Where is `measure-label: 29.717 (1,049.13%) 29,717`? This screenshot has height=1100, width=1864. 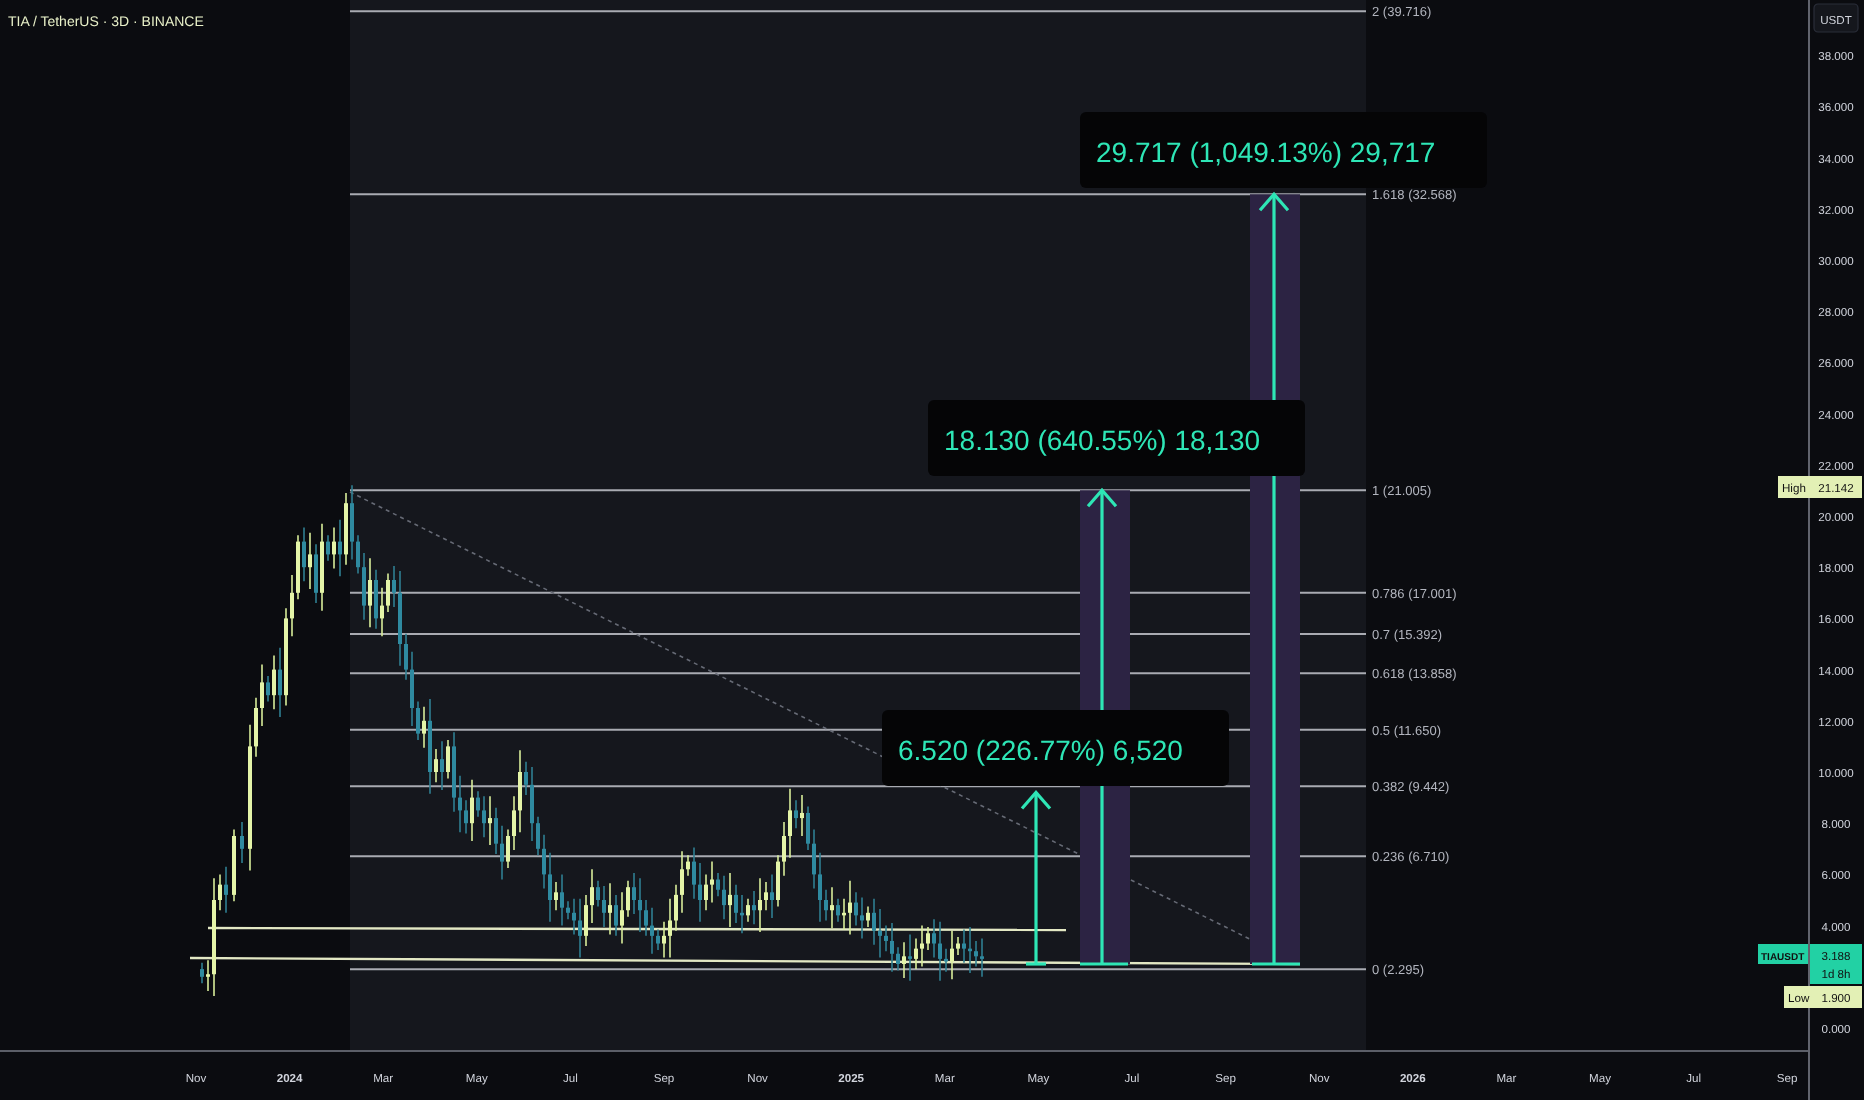
measure-label: 29.717 (1,049.13%) 29,717 is located at coordinates (1266, 152).